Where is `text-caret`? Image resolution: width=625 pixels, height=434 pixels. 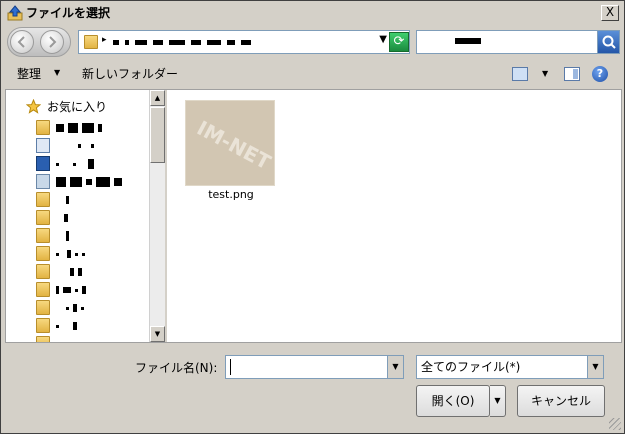
text-caret is located at coordinates (230, 367).